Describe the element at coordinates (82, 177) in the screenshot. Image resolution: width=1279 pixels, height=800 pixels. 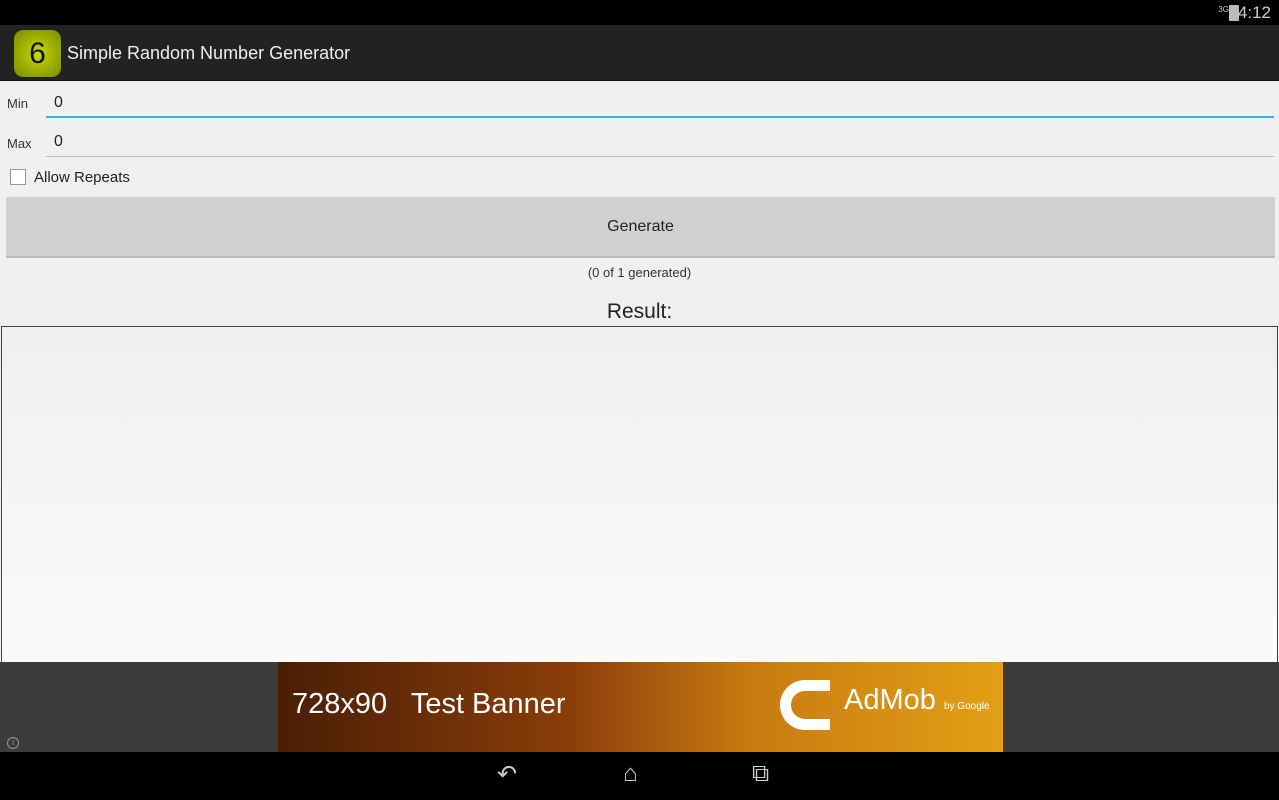
I see `allow-repeats-label: Allow Repeats` at that location.